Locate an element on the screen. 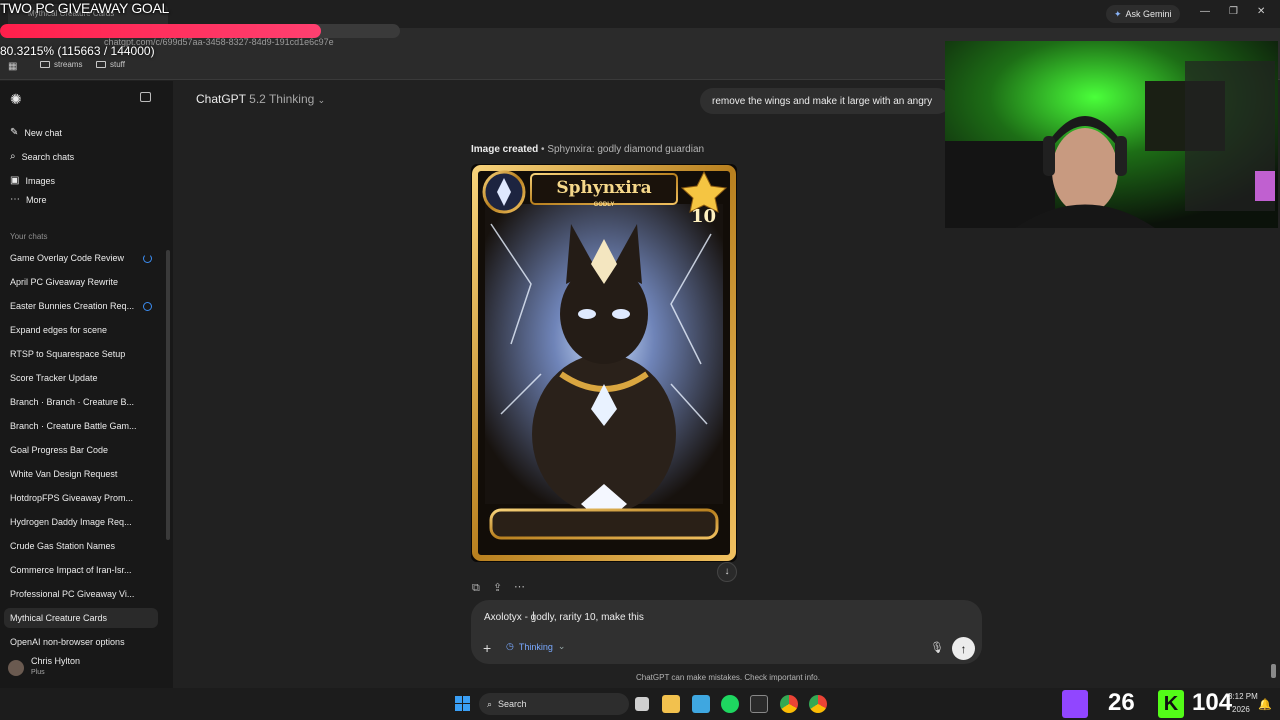  taskbar-search: ⌕ Search is located at coordinates (554, 704).